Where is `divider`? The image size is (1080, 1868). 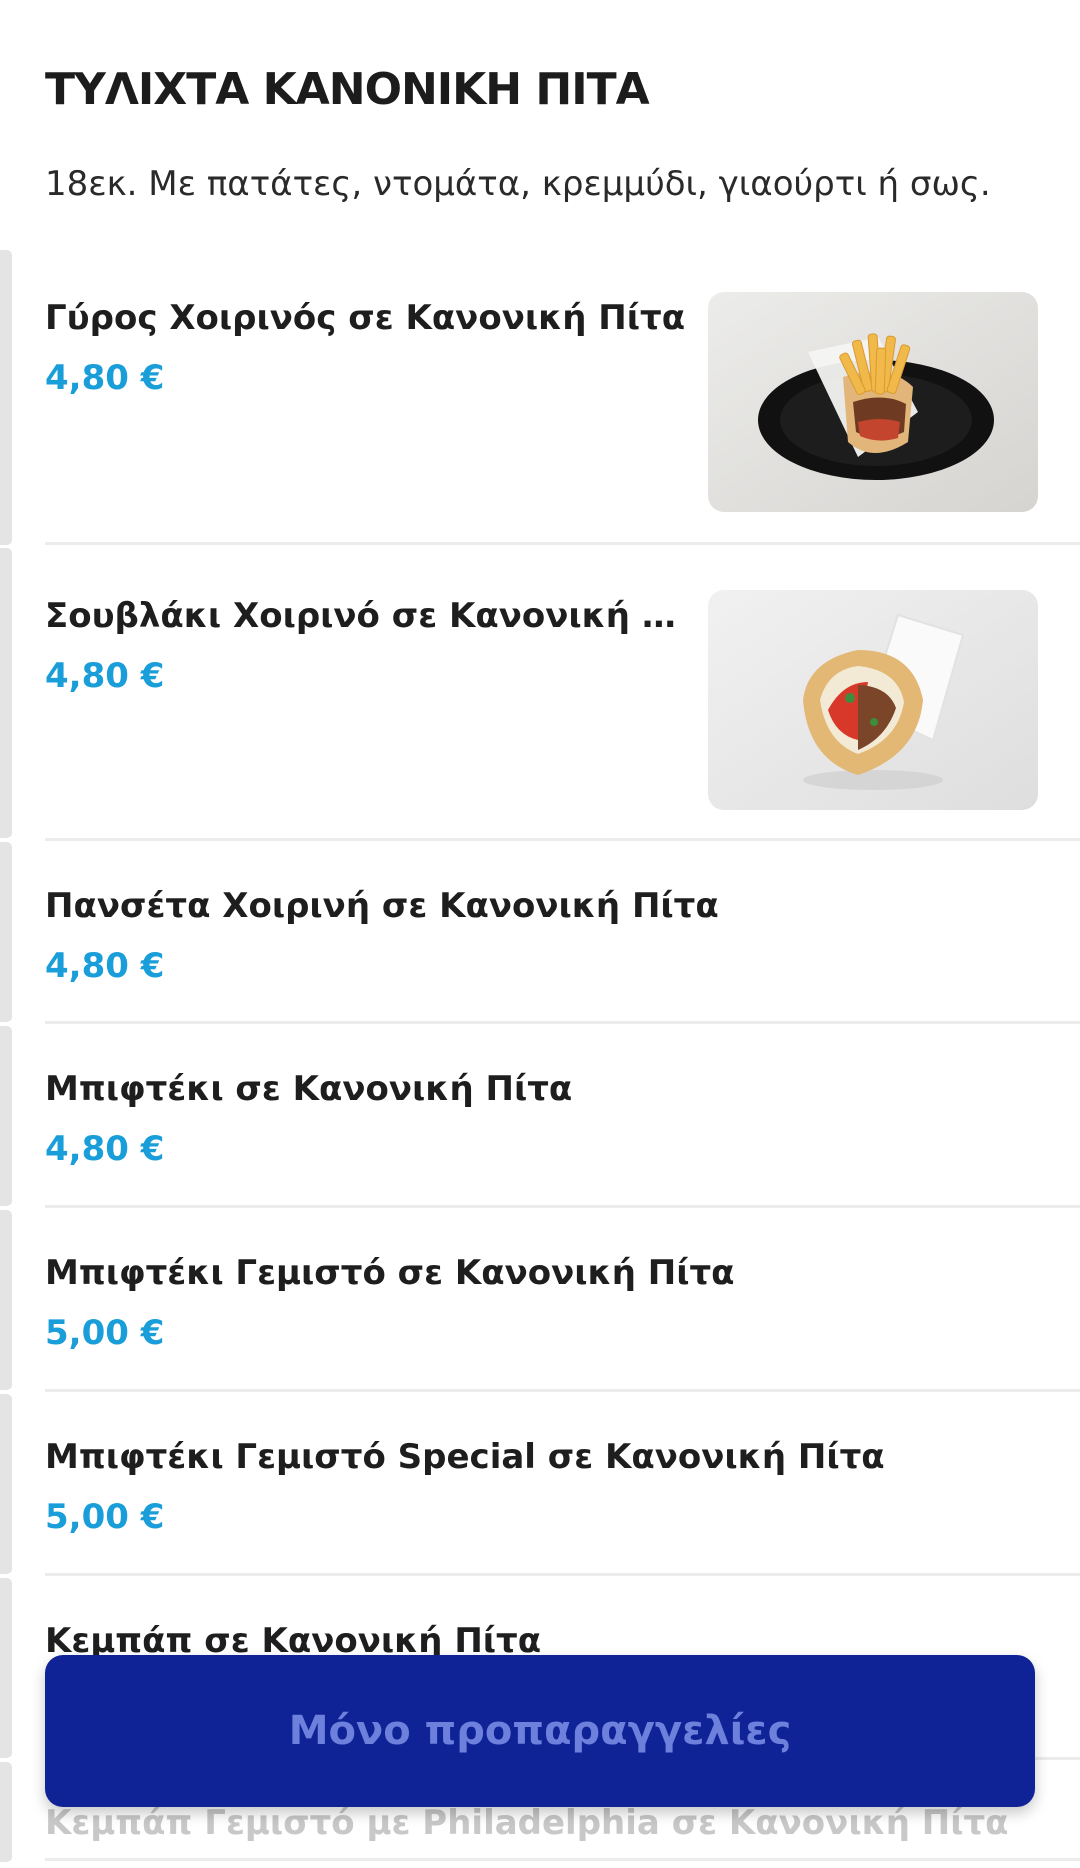
divider is located at coordinates (562, 1859).